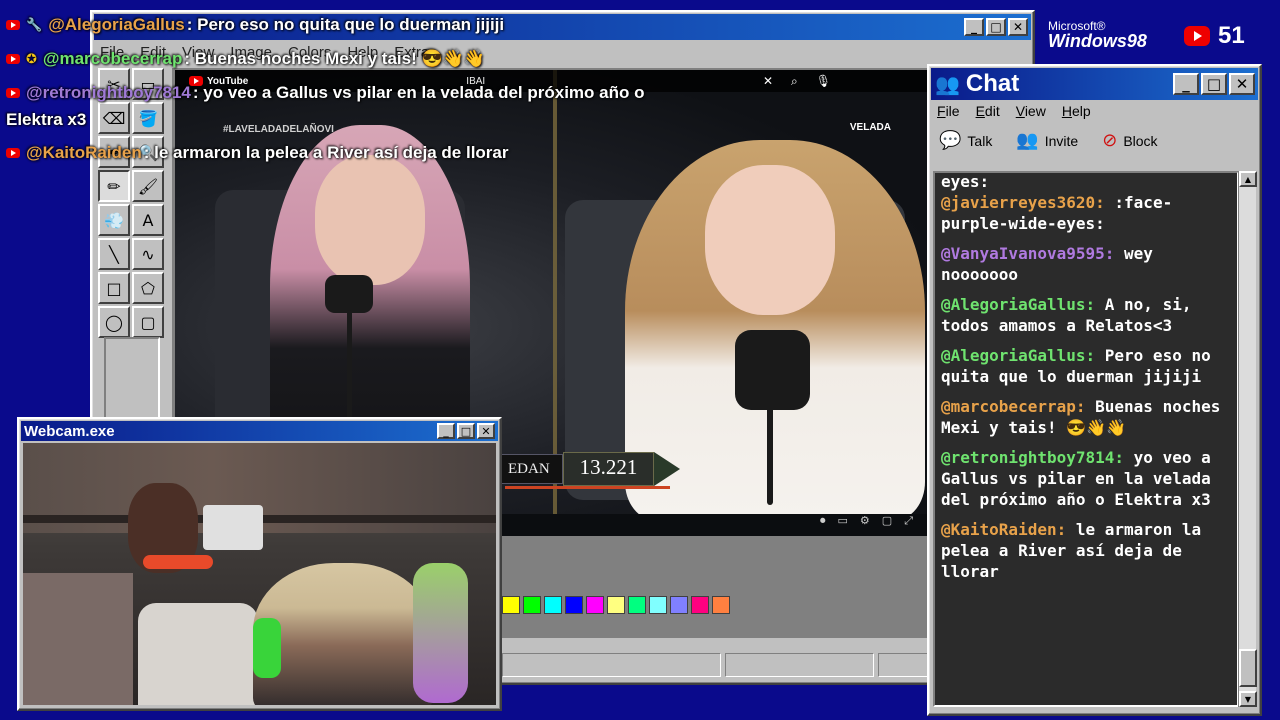  What do you see at coordinates (1231, 35) in the screenshot?
I see `viewer-count-value: 51` at bounding box center [1231, 35].